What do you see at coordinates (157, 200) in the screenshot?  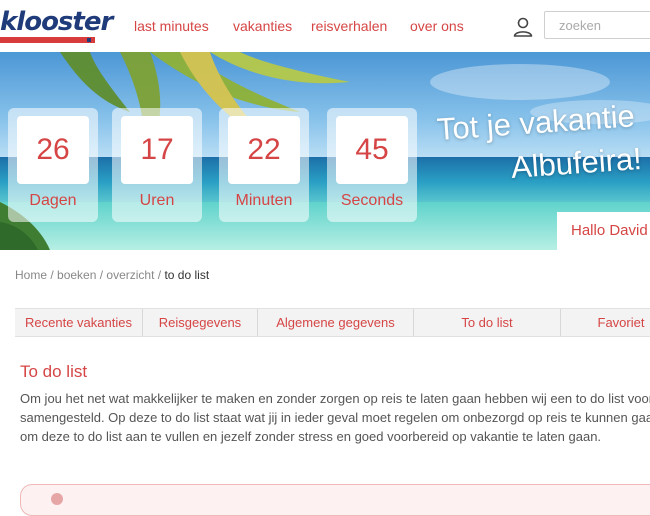 I see `countdown-hours-label: Uren` at bounding box center [157, 200].